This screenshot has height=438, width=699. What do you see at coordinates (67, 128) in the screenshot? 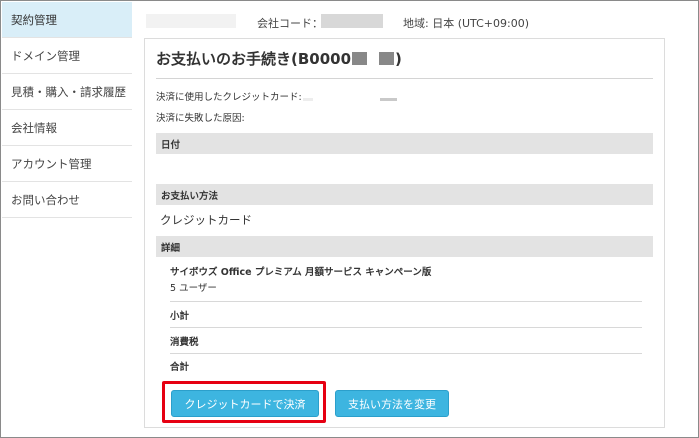
I see `sidebar-item-company-info: 会社情報` at bounding box center [67, 128].